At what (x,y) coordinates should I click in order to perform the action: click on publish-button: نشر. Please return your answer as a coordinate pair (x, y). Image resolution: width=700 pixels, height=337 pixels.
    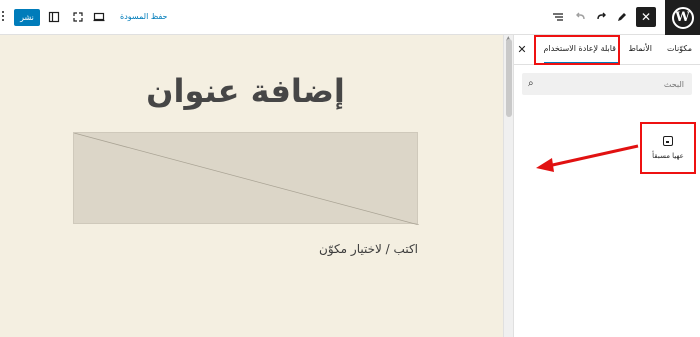
    Looking at the image, I should click on (27, 17).